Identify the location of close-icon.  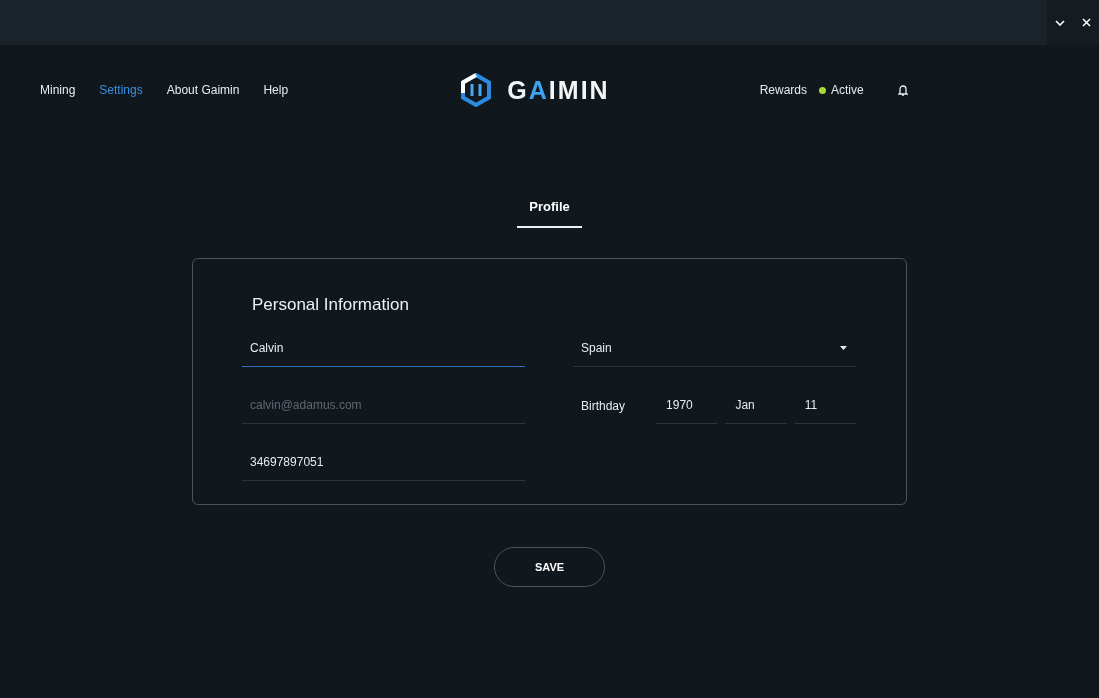
(1086, 22).